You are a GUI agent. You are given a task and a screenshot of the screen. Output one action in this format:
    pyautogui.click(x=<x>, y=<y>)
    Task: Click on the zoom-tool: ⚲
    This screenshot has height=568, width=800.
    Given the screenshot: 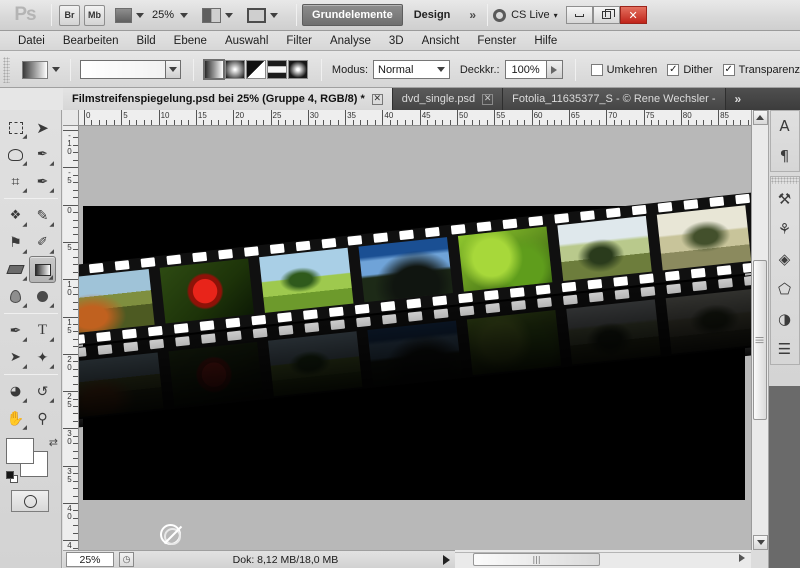 What is the action you would take?
    pyautogui.click(x=42, y=418)
    